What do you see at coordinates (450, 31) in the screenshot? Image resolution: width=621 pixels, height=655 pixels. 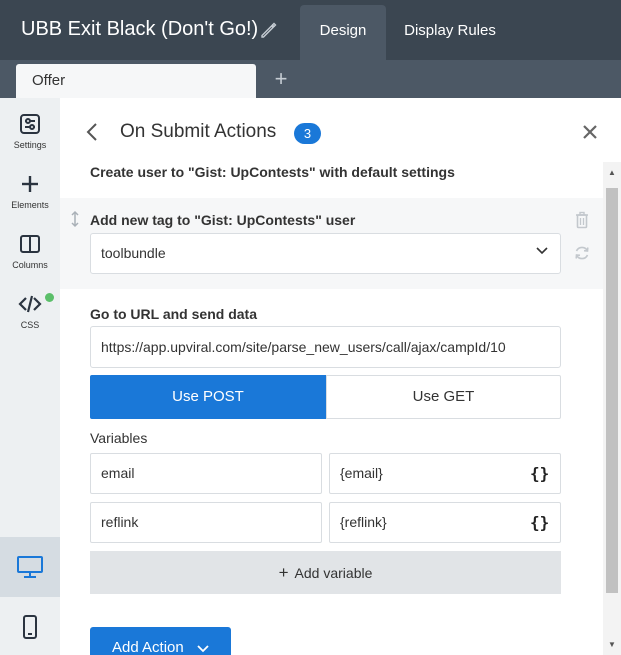 I see `tab-display-rules: Display Rules` at bounding box center [450, 31].